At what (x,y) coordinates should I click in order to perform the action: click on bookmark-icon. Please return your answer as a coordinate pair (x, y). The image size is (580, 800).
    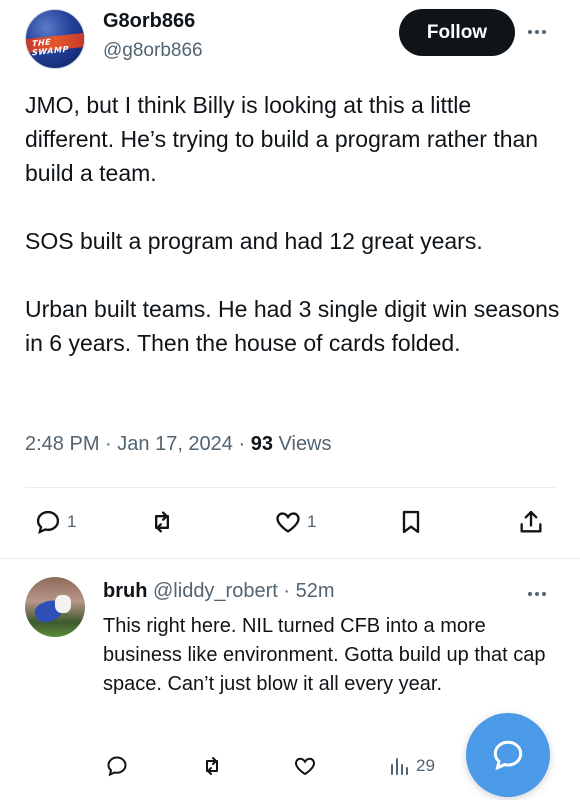
    Looking at the image, I should click on (411, 522).